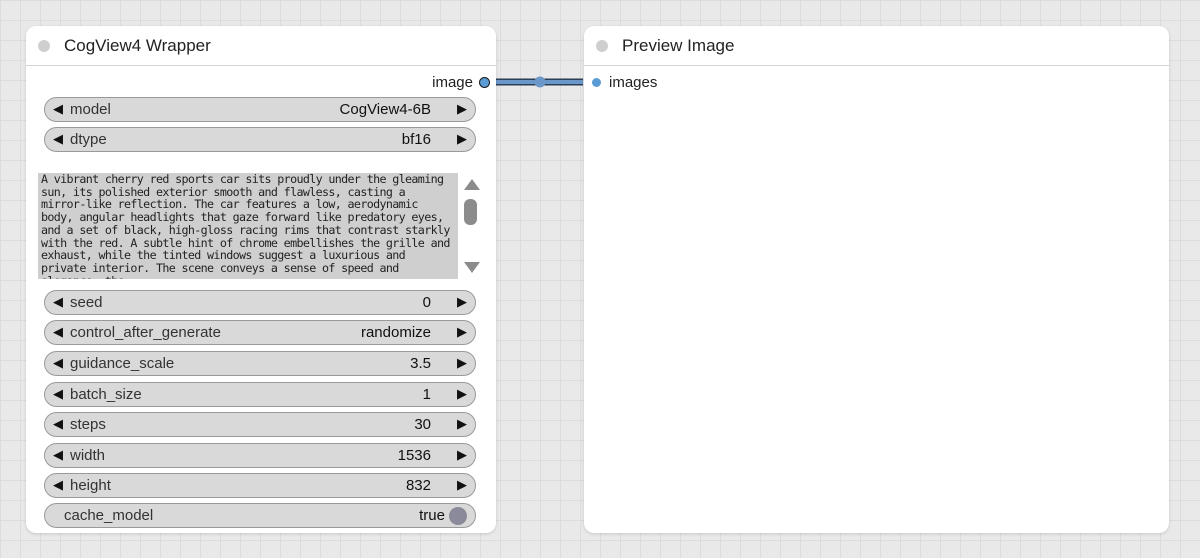 Image resolution: width=1200 pixels, height=558 pixels. I want to click on input-slot-label: images, so click(633, 82).